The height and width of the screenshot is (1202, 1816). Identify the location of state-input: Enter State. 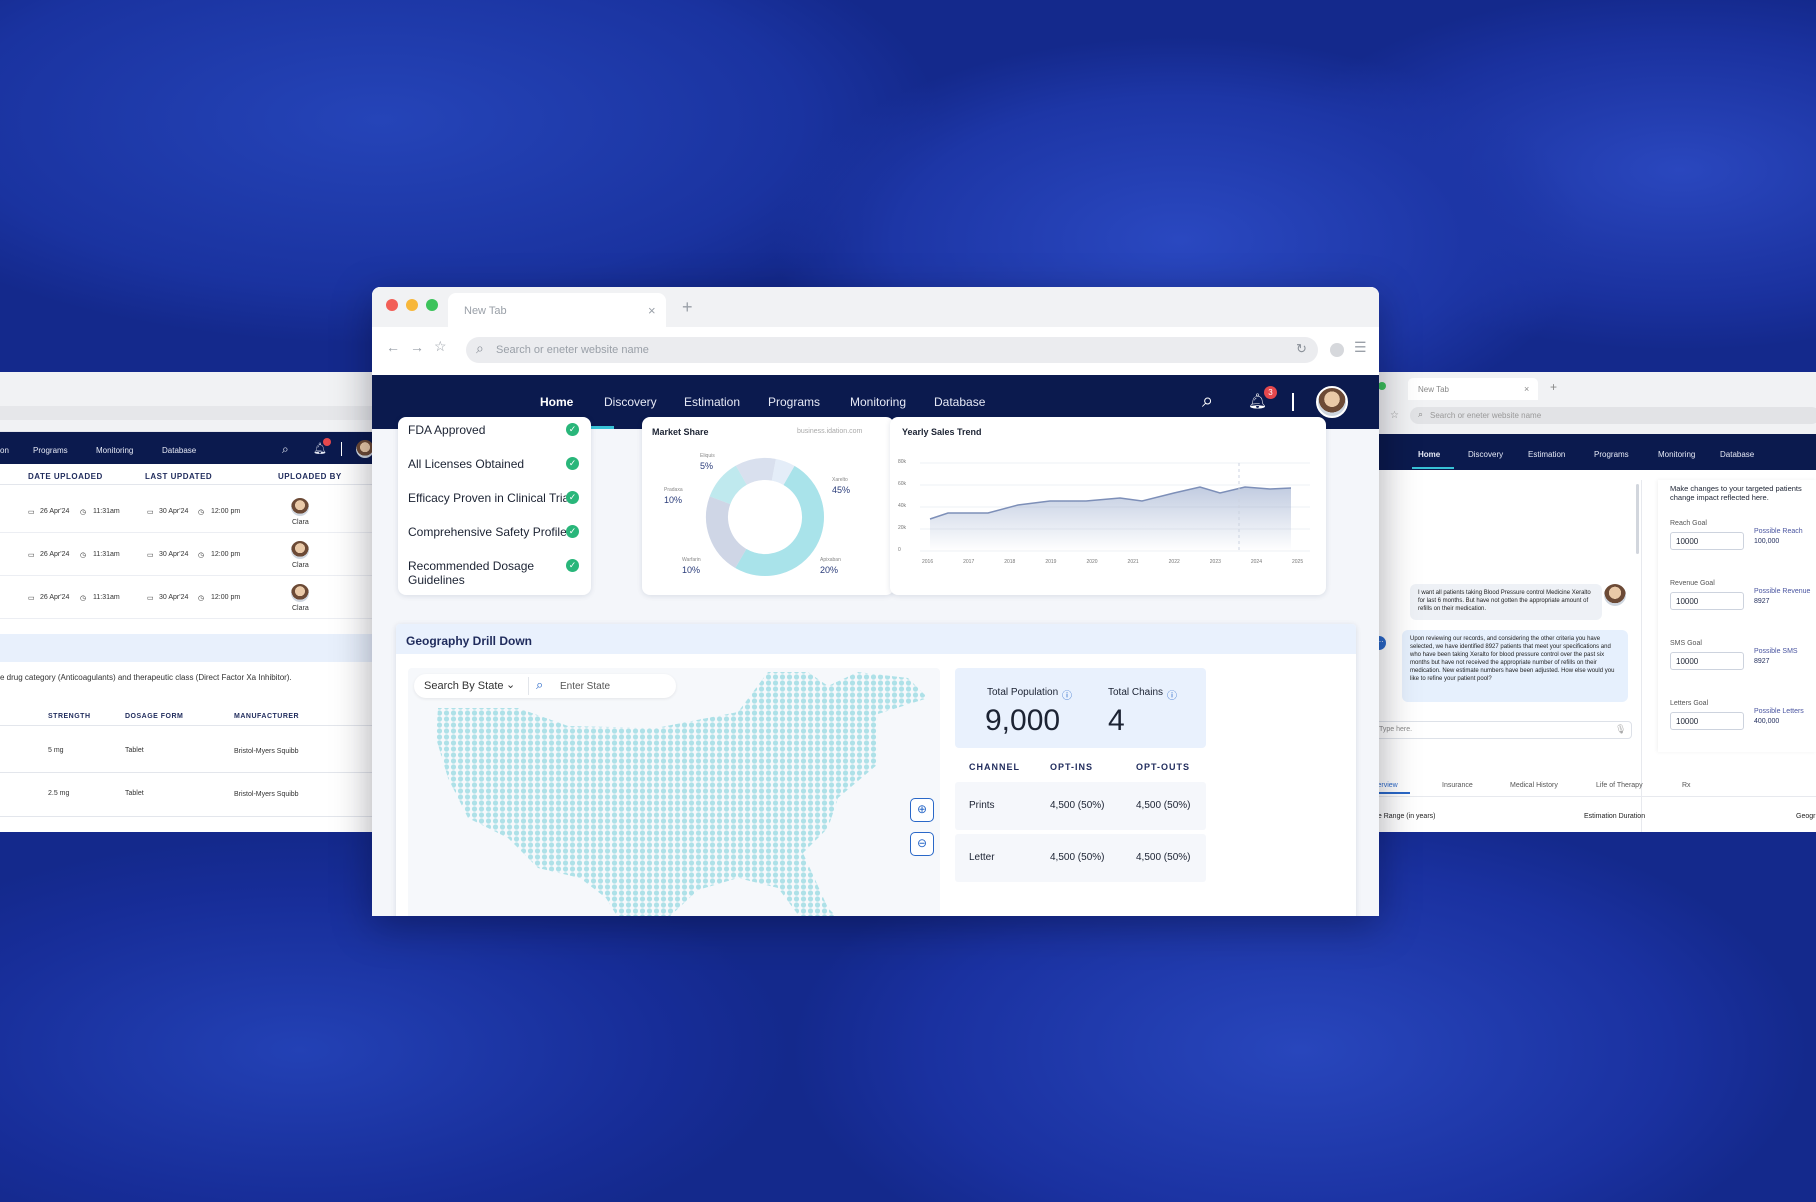
(585, 686).